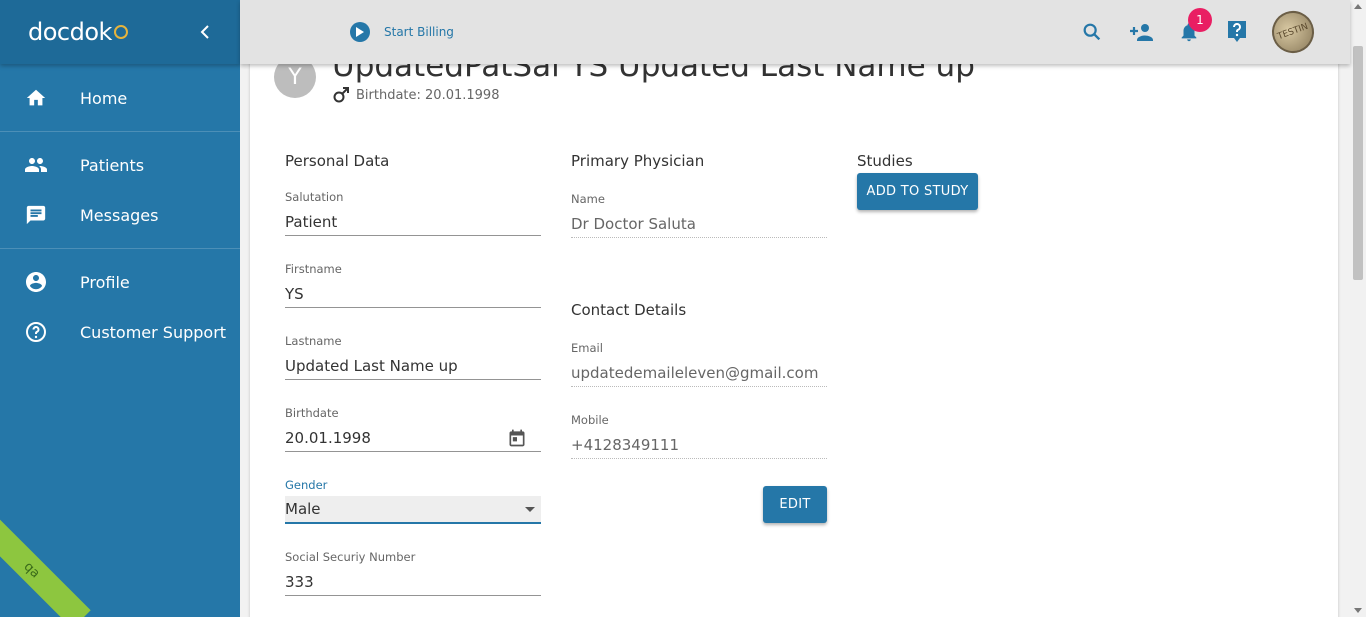 This screenshot has width=1366, height=617. Describe the element at coordinates (699, 445) in the screenshot. I see `mobile-value: +4128349111` at that location.